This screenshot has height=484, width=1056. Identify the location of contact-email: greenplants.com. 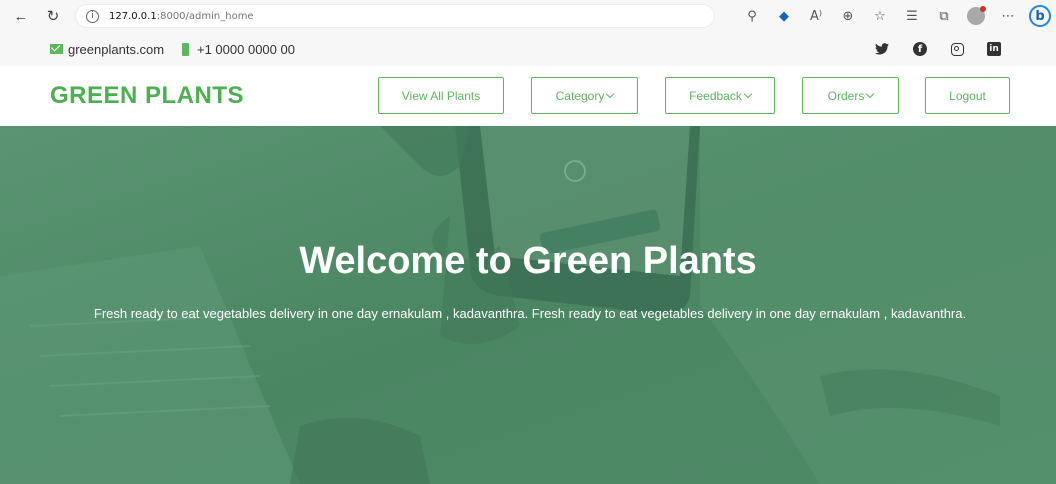
(107, 49).